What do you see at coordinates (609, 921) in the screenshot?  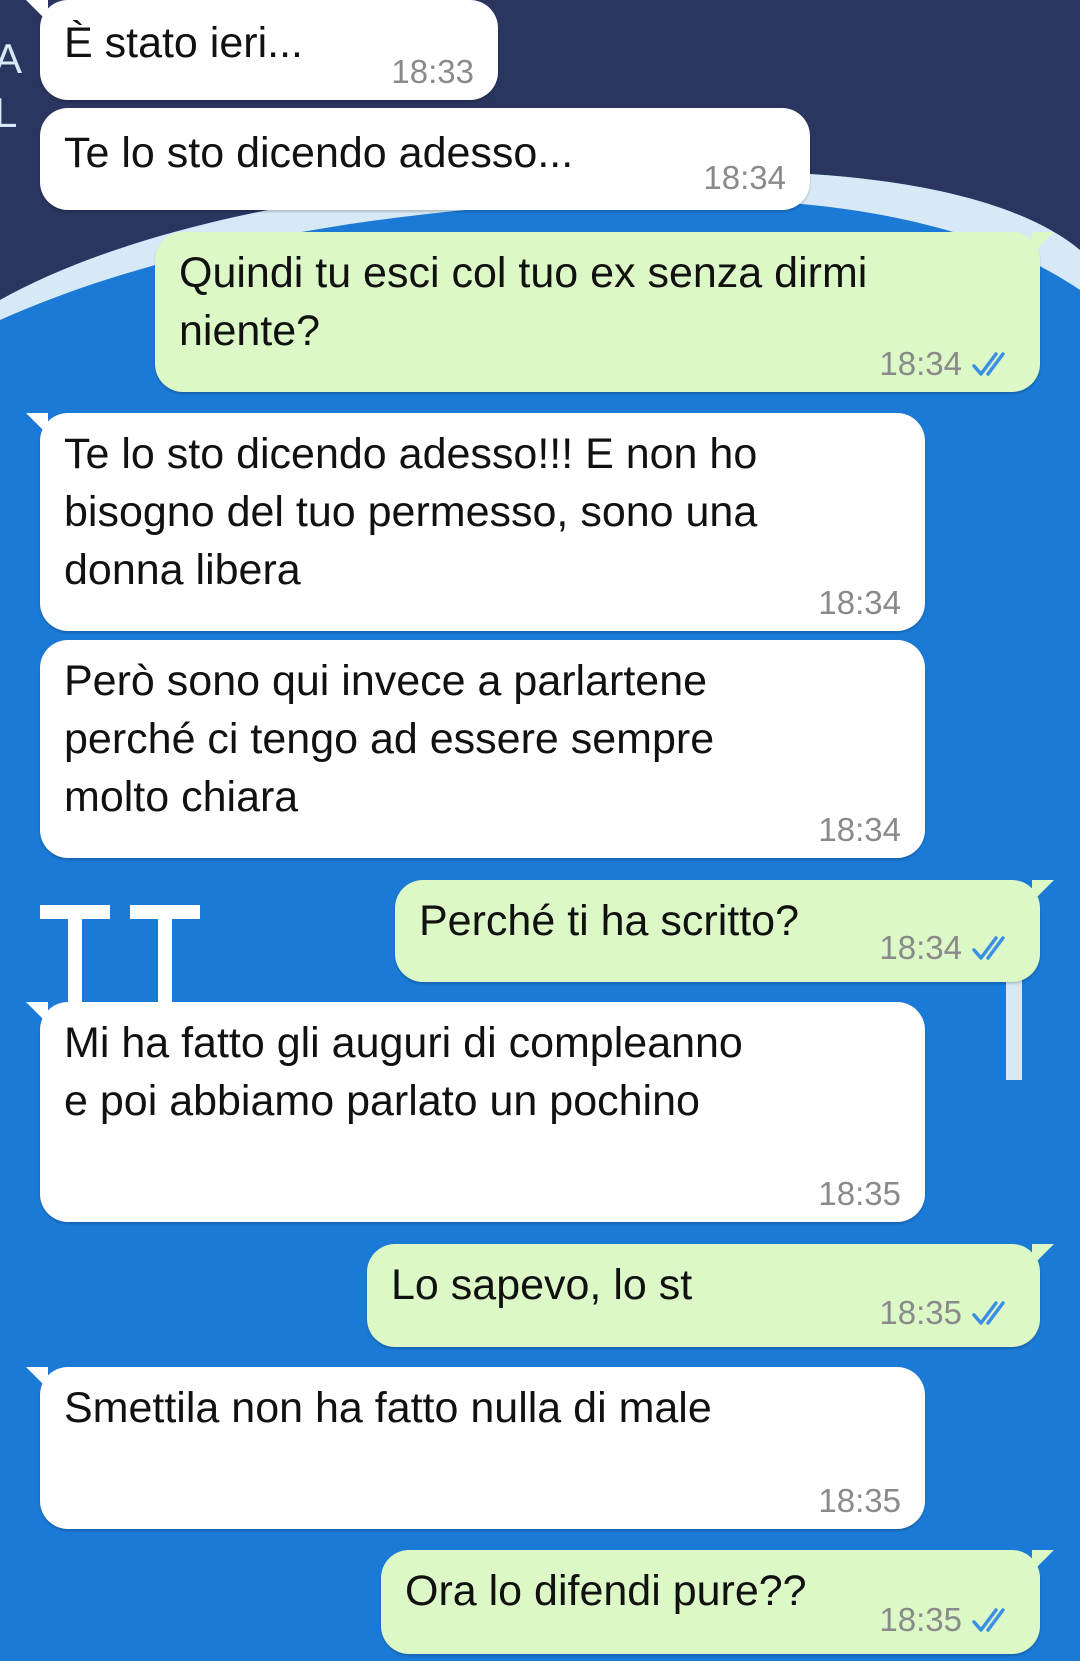 I see `message-text: Perché ti ha scritto?` at bounding box center [609, 921].